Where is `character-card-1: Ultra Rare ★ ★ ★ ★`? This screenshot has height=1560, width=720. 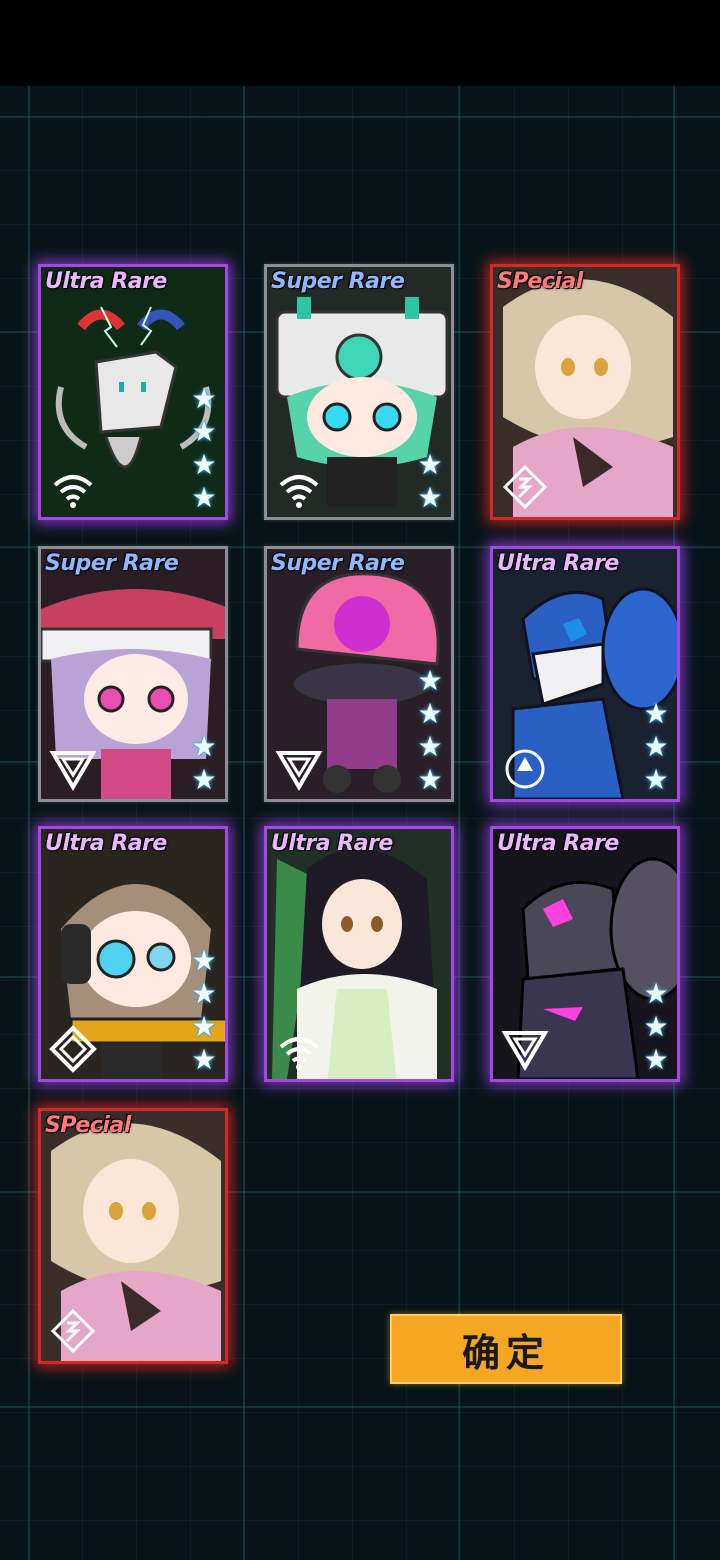 character-card-1: Ultra Rare ★ ★ ★ ★ is located at coordinates (133, 392).